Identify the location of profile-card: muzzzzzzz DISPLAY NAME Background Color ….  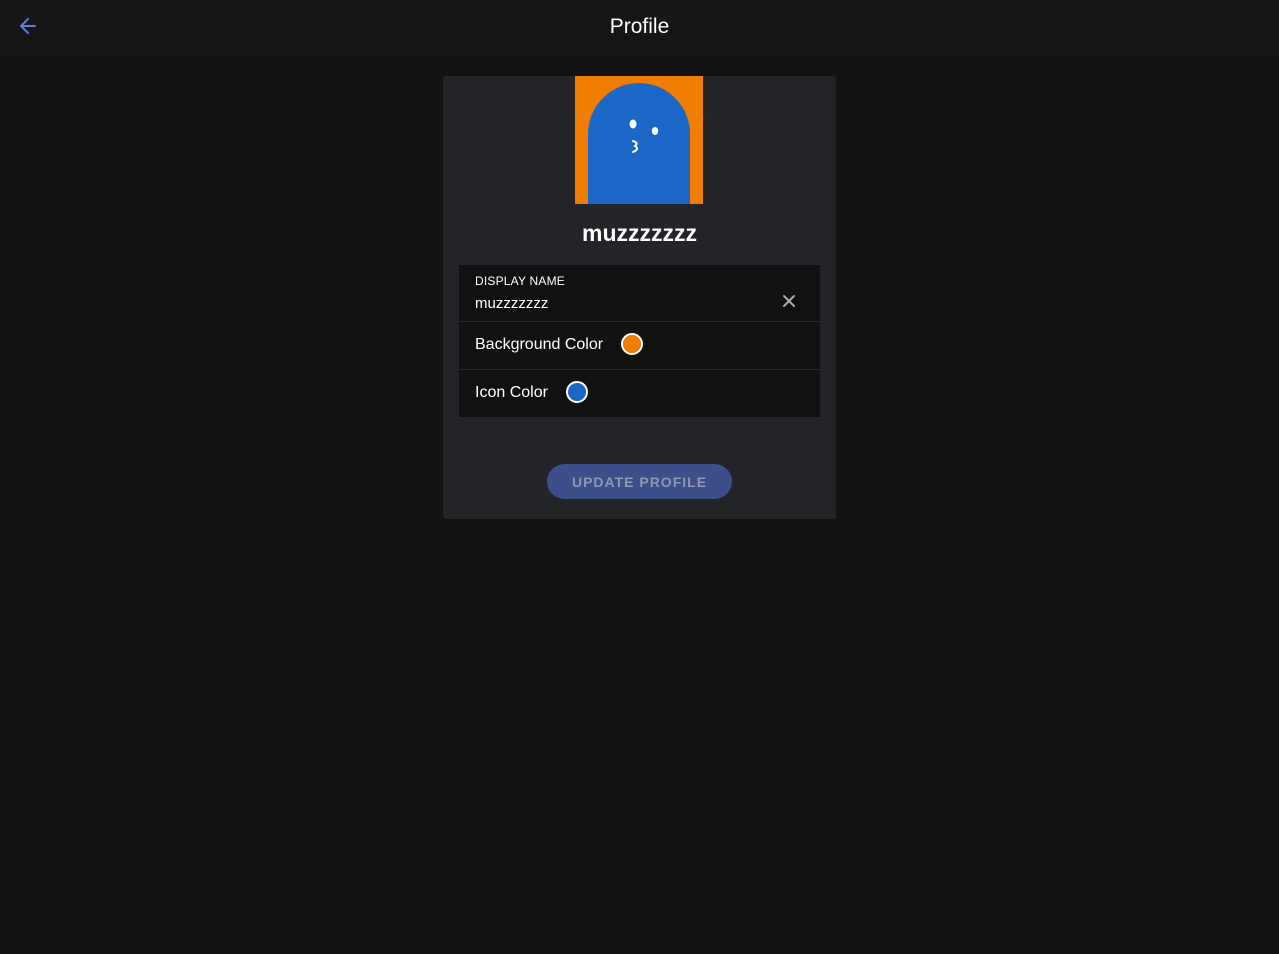
(639, 297).